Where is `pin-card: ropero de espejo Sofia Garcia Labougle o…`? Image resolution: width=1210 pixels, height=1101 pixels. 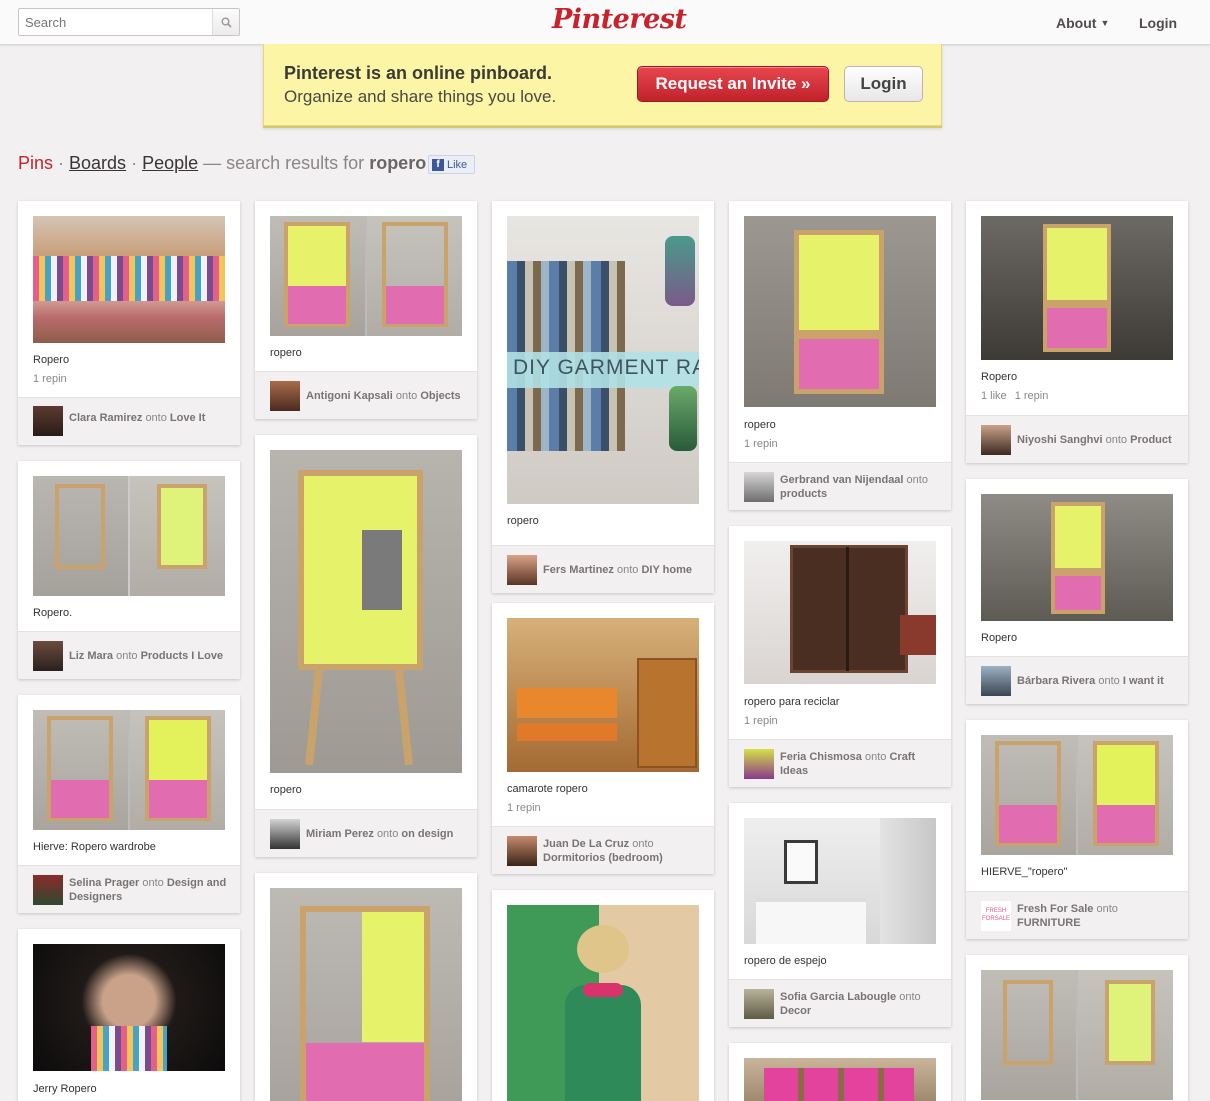 pin-card: ropero de espejo Sofia Garcia Labougle o… is located at coordinates (840, 915).